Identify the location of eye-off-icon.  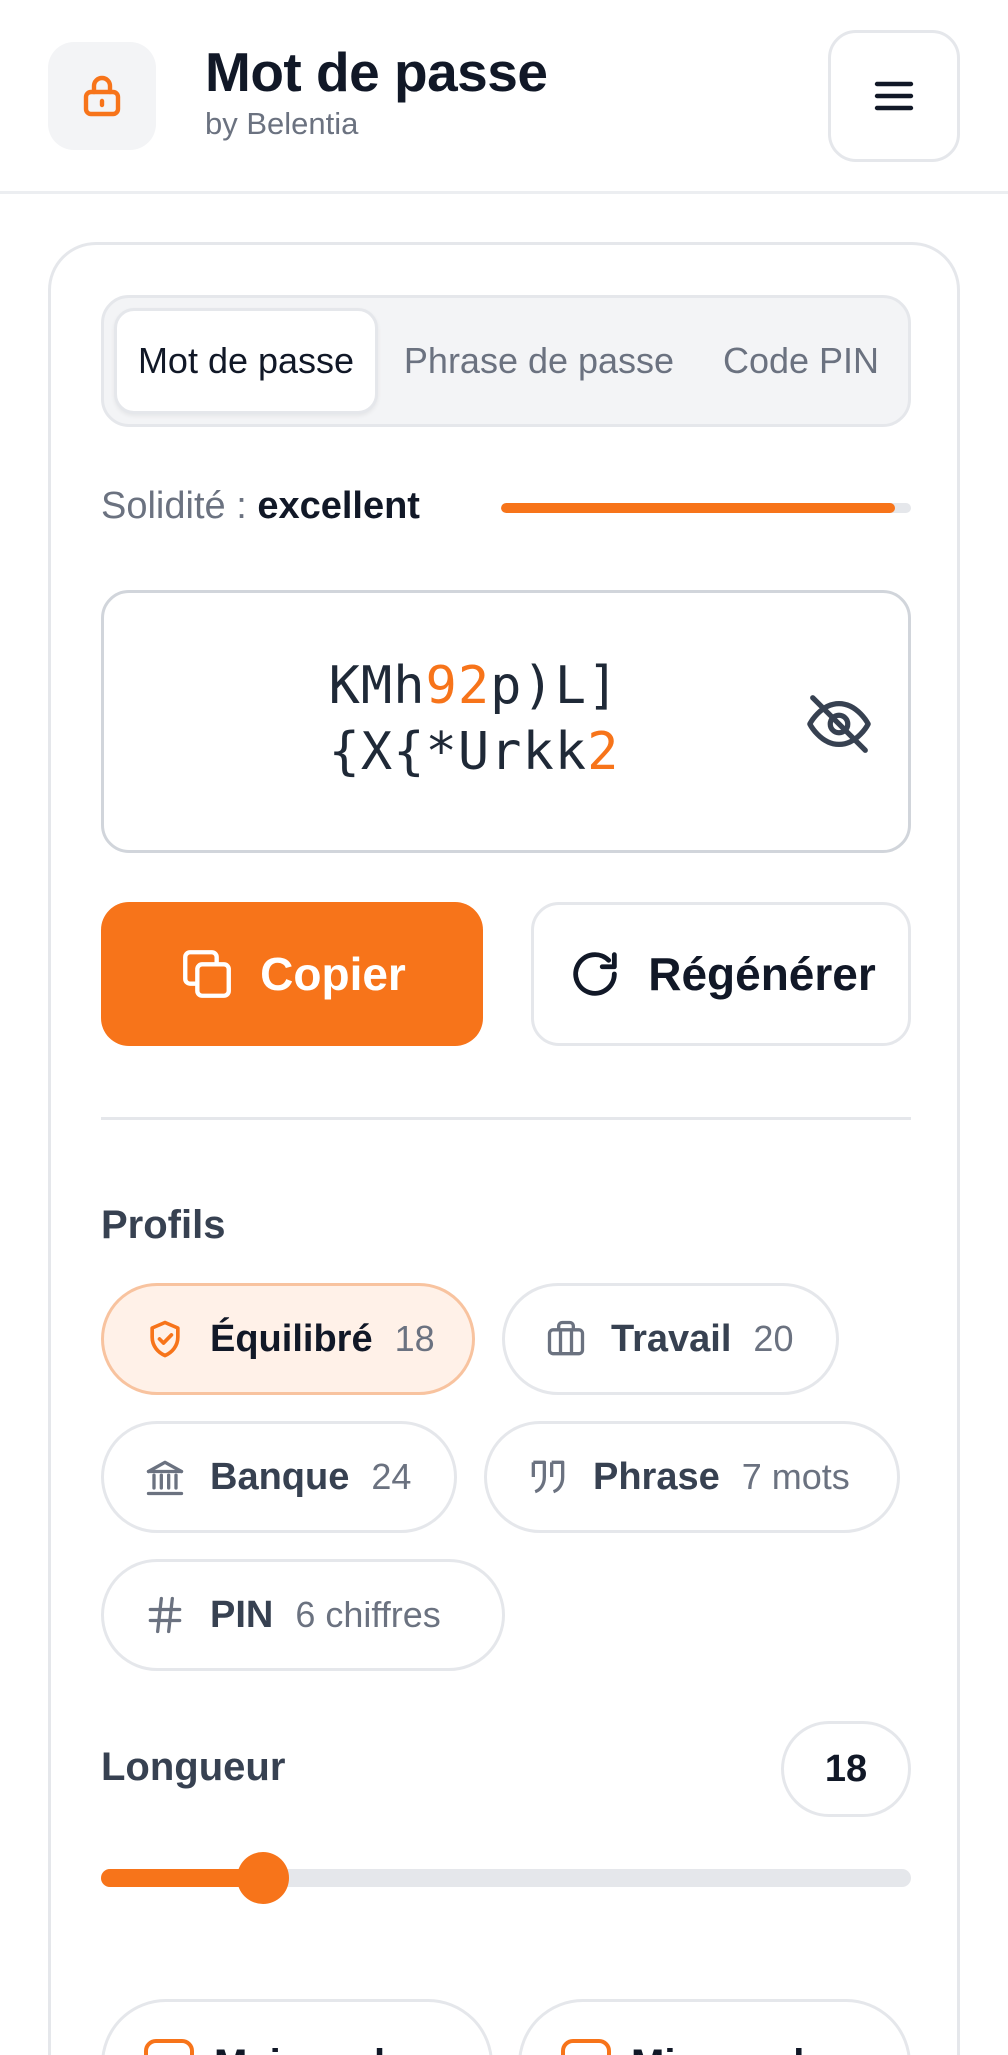
(839, 724).